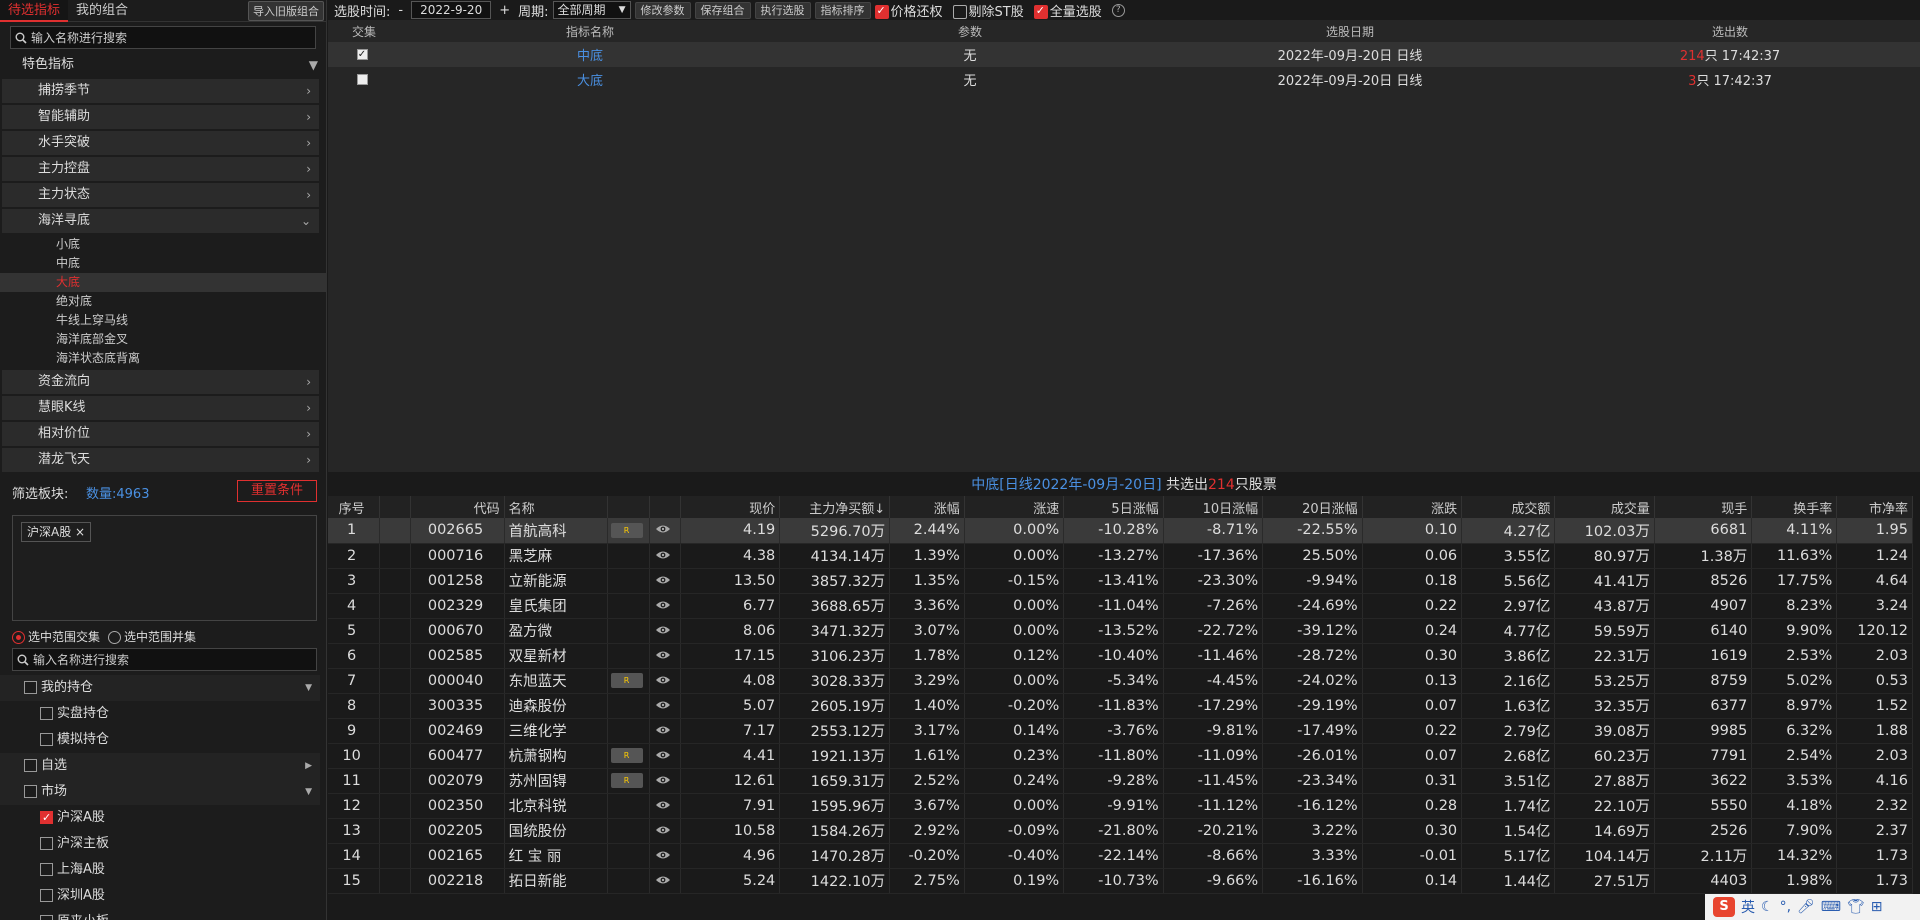 This screenshot has width=1920, height=920. What do you see at coordinates (556, 806) in the screenshot?
I see `stock-name: 北京科锐` at bounding box center [556, 806].